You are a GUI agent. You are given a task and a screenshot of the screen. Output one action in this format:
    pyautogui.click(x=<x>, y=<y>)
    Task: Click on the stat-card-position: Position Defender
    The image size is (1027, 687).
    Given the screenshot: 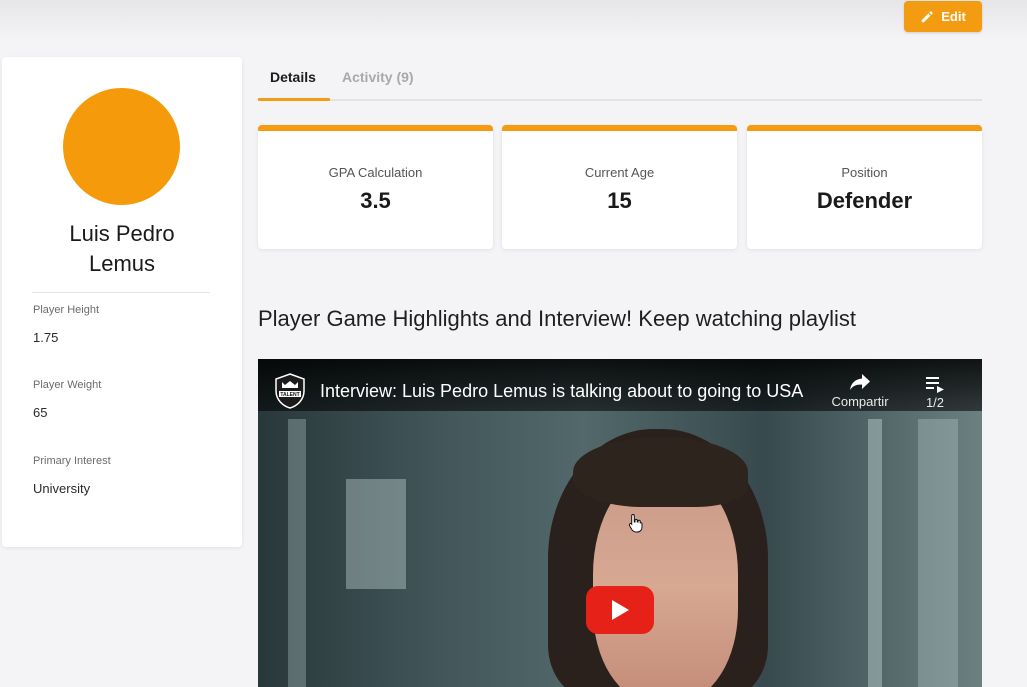 What is the action you would take?
    pyautogui.click(x=864, y=187)
    